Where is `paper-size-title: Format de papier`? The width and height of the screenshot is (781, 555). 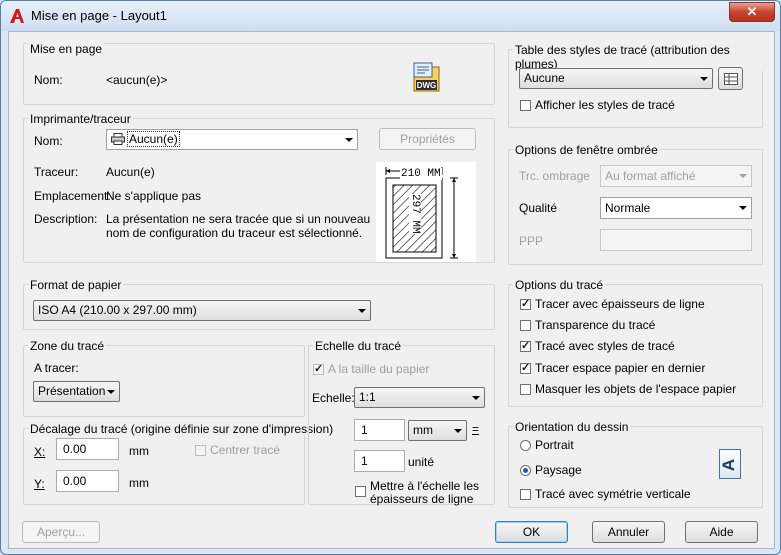 paper-size-title: Format de papier is located at coordinates (76, 285).